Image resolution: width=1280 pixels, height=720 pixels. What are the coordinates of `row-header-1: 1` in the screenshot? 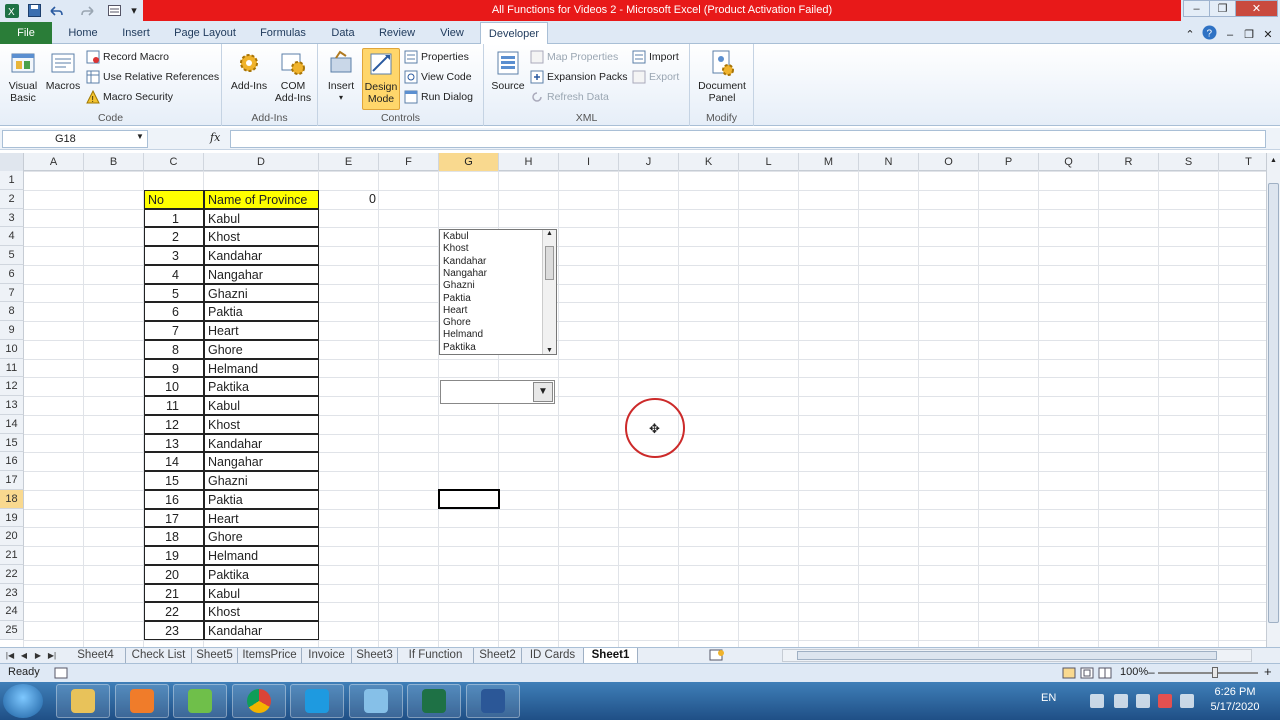 It's located at (12, 180).